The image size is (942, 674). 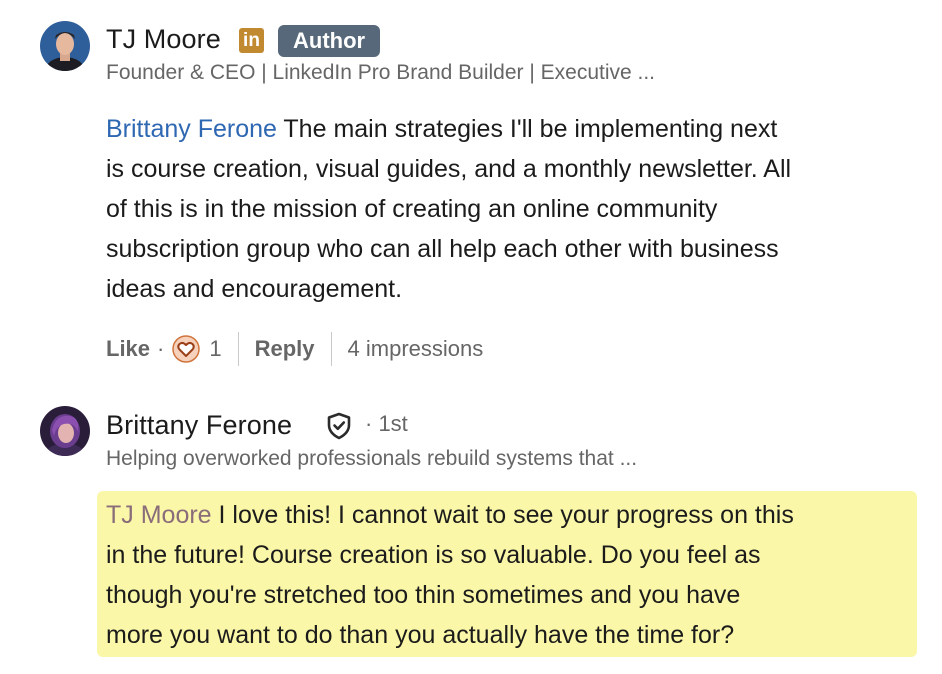 I want to click on avatar-brittany-ferone, so click(x=65, y=431).